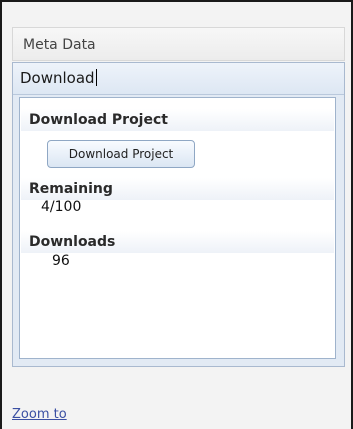  What do you see at coordinates (61, 261) in the screenshot?
I see `downloads-value: 96` at bounding box center [61, 261].